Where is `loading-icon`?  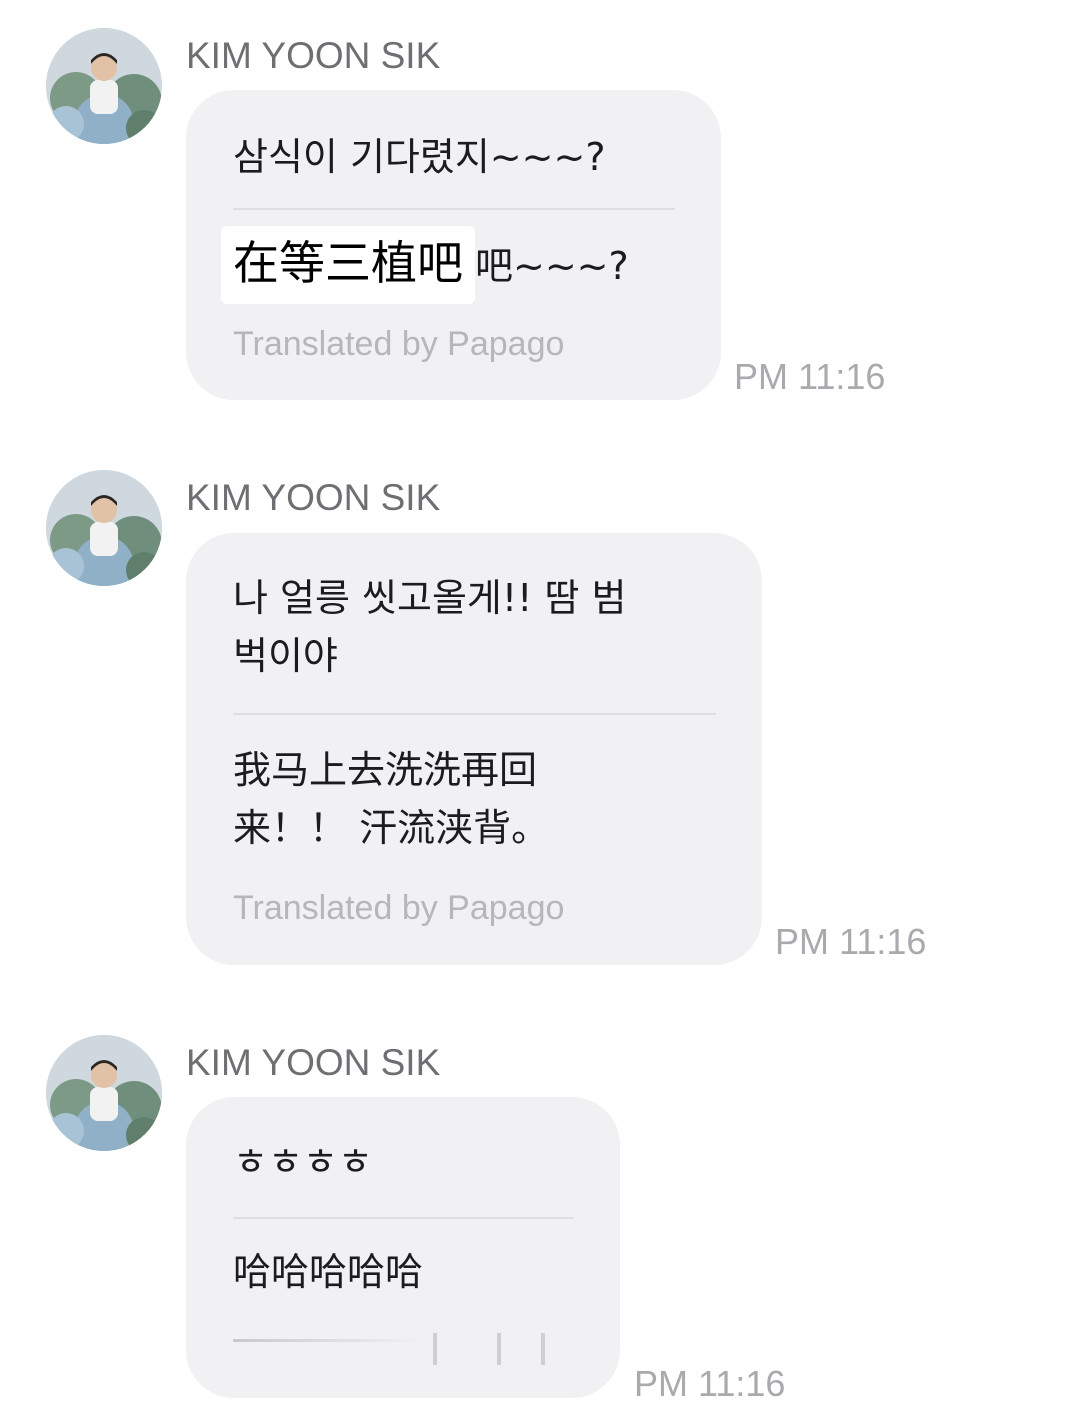 loading-icon is located at coordinates (403, 1355).